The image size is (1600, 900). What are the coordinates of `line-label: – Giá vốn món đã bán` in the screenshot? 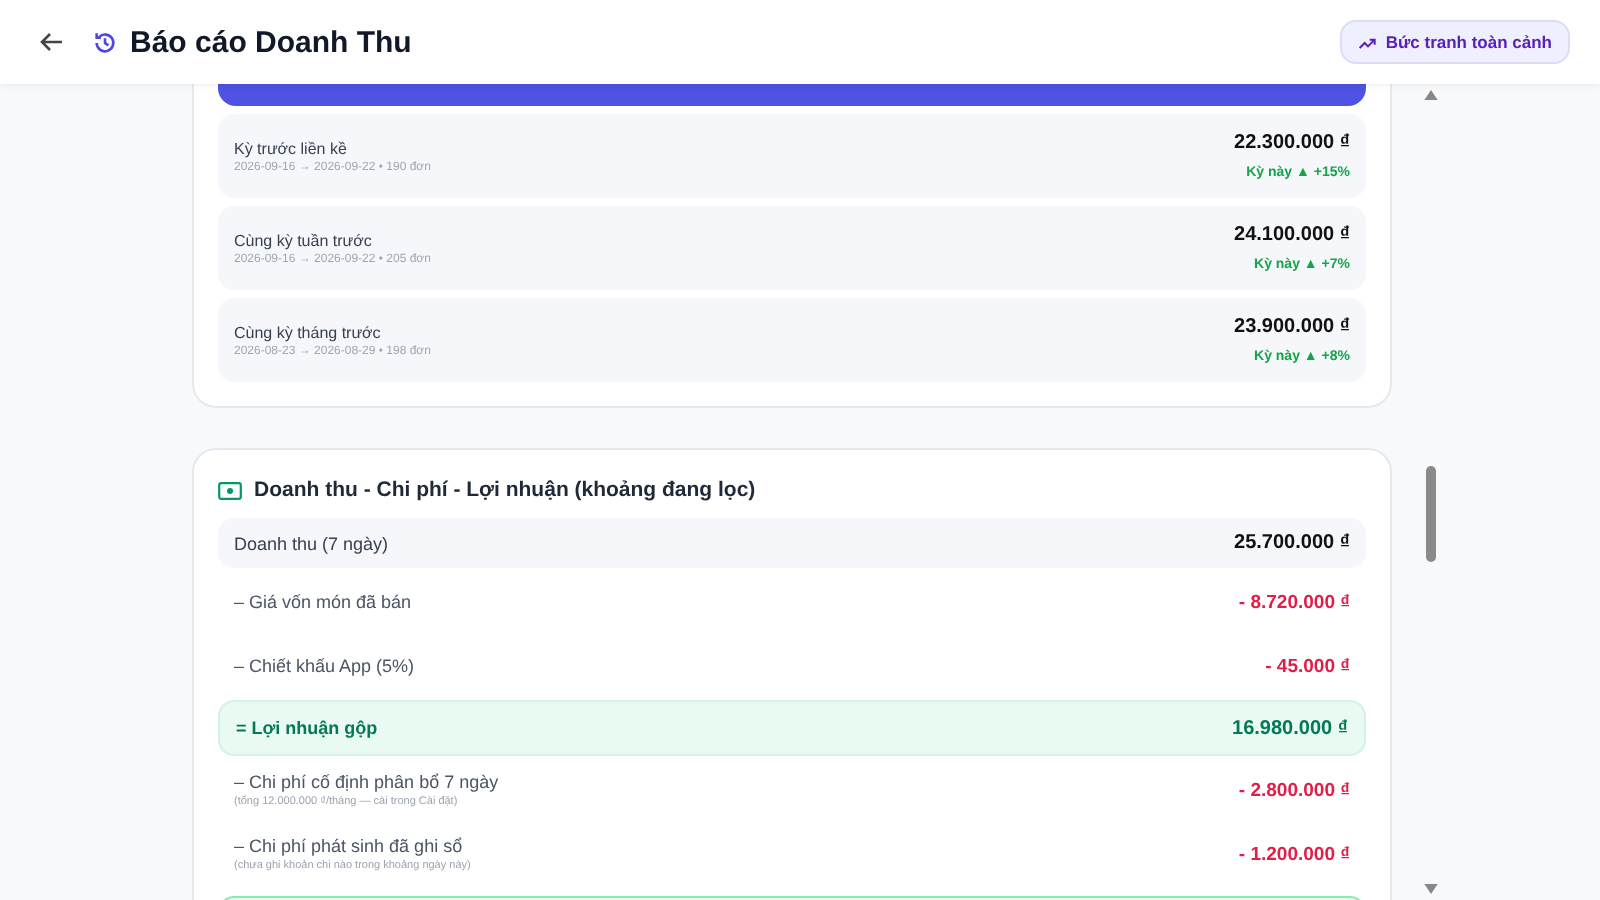 It's located at (323, 602).